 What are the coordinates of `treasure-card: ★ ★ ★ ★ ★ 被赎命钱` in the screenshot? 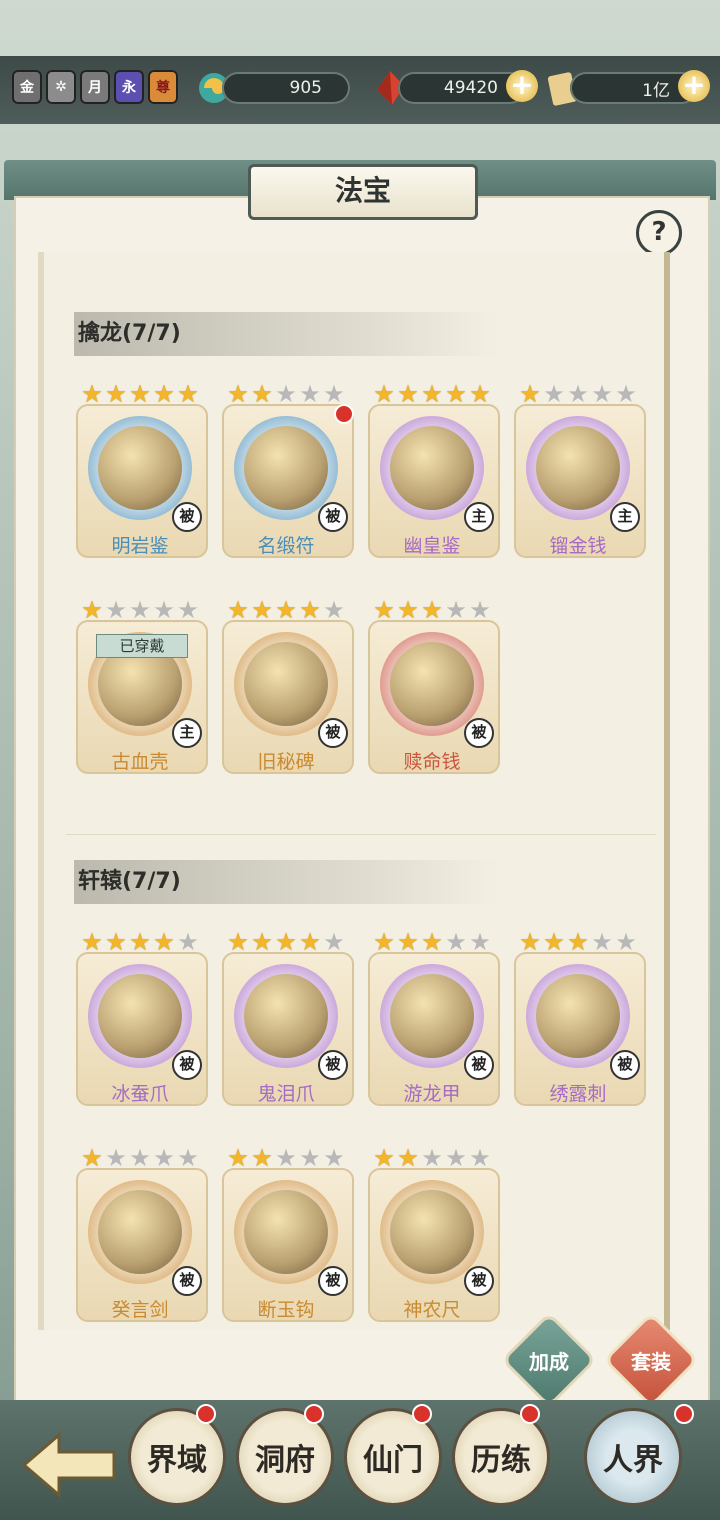 It's located at (434, 693).